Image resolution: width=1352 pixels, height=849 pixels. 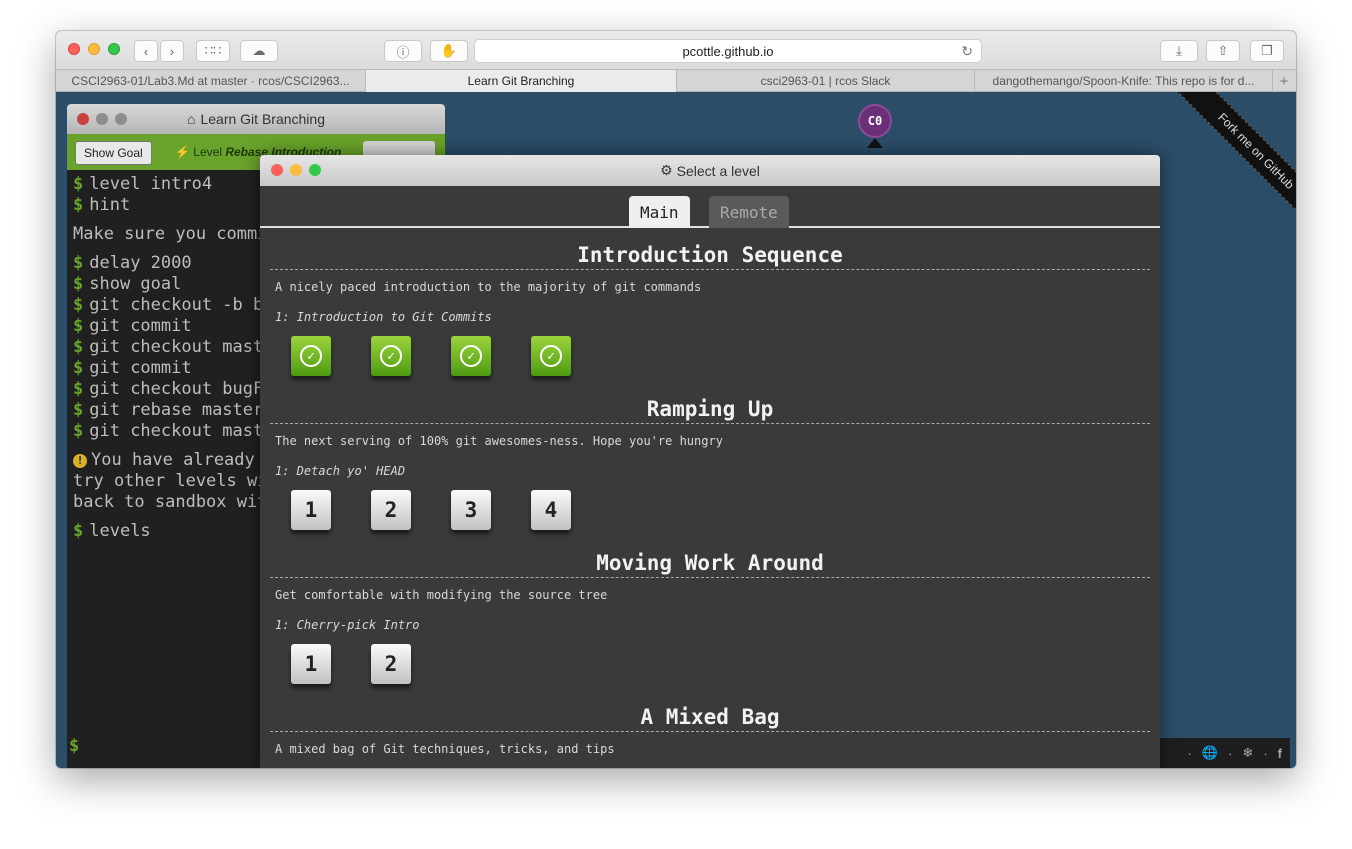 I want to click on bolt-icon: ⚡, so click(x=182, y=152).